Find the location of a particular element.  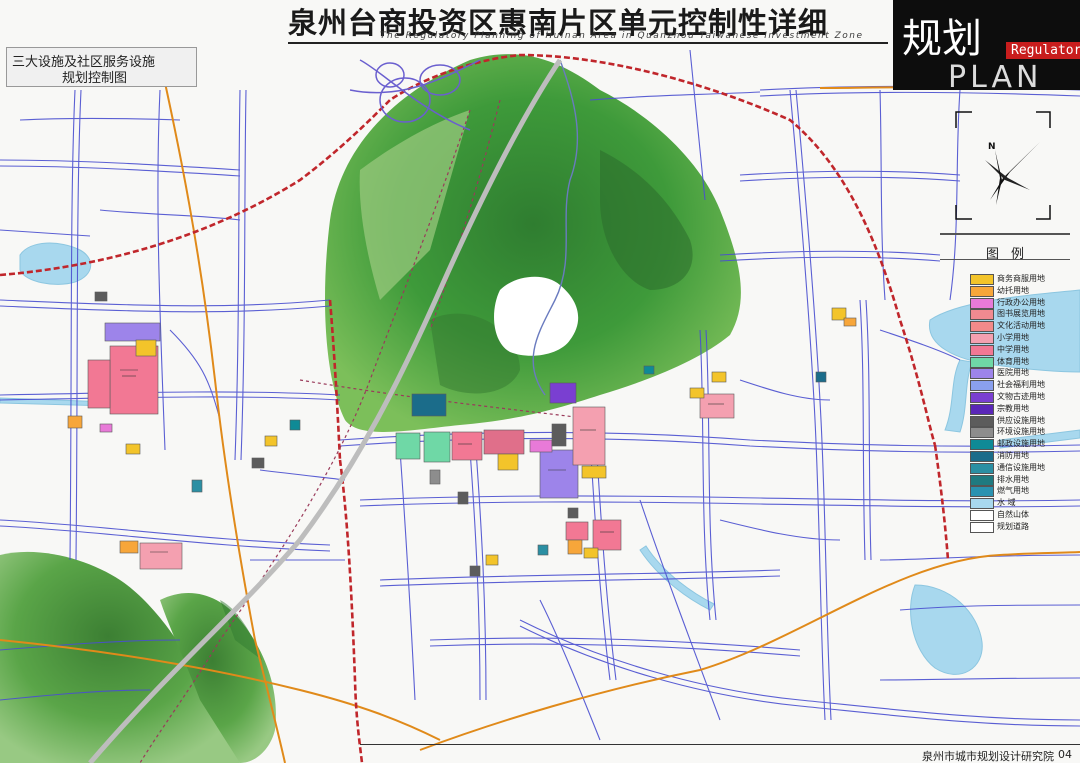

legend-label: 通信设施用地 is located at coordinates (1021, 467).